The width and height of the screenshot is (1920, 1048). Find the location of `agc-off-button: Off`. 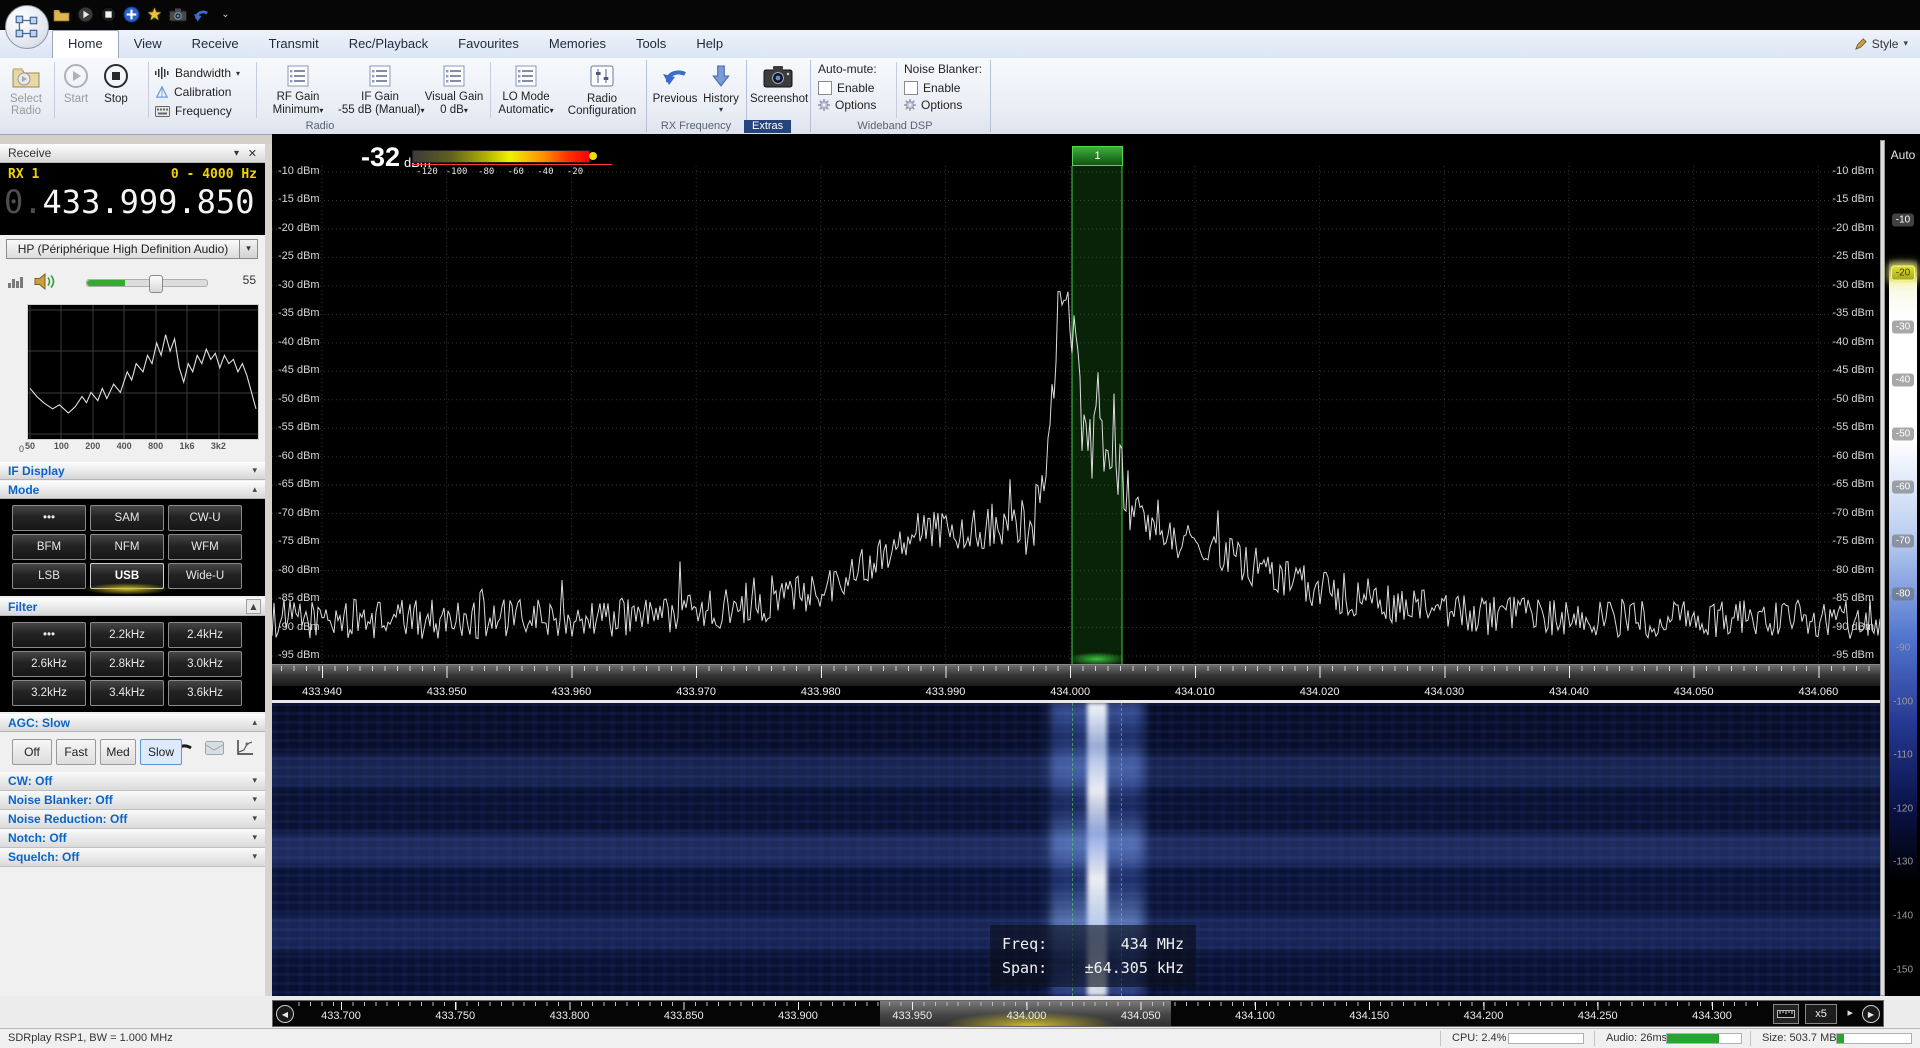

agc-off-button: Off is located at coordinates (32, 752).